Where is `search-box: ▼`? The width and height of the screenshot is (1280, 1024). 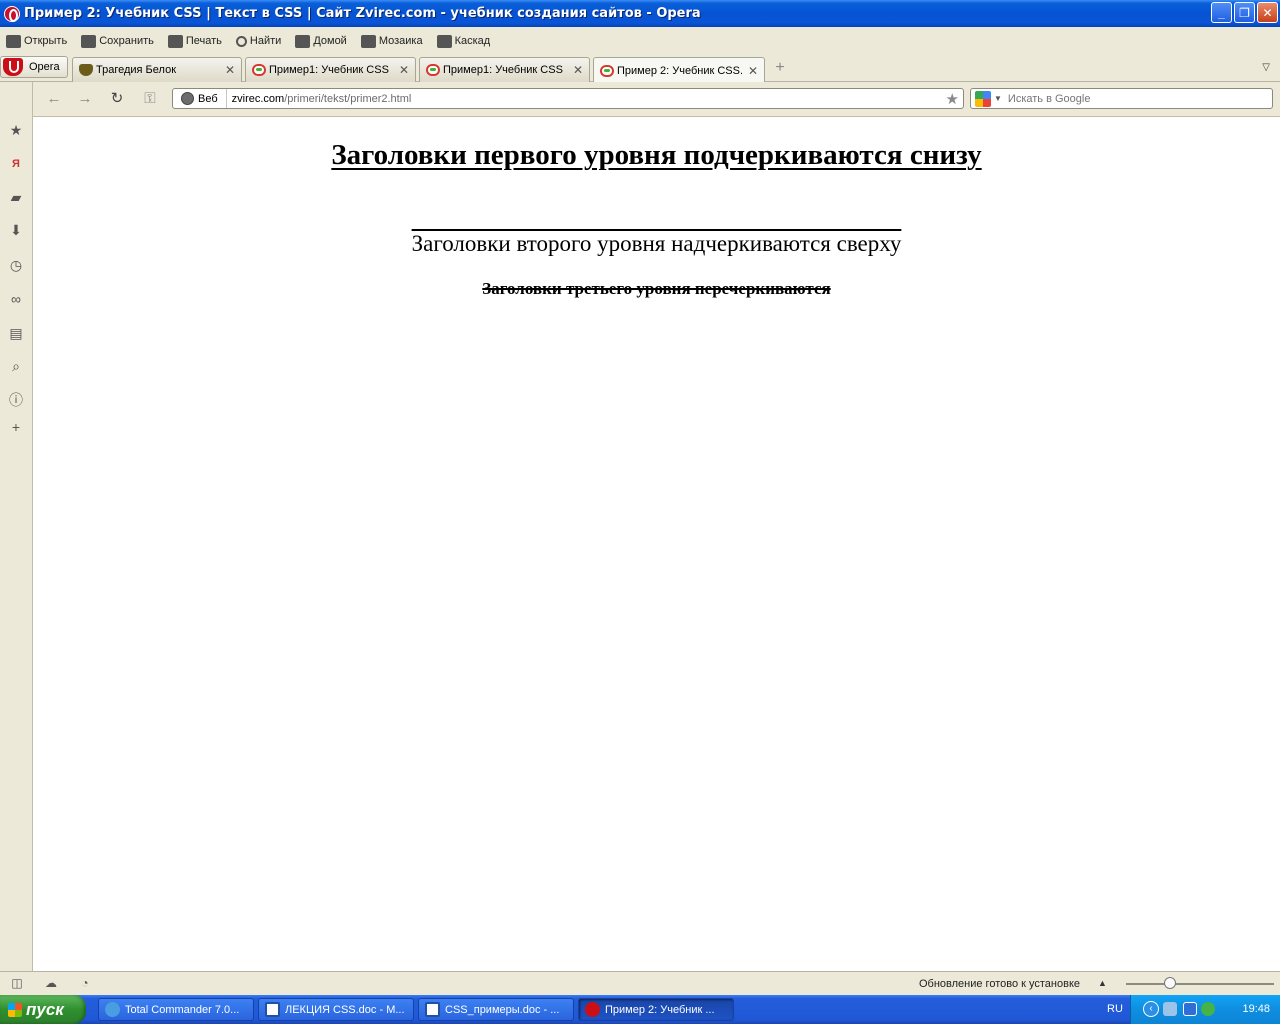 search-box: ▼ is located at coordinates (1121, 98).